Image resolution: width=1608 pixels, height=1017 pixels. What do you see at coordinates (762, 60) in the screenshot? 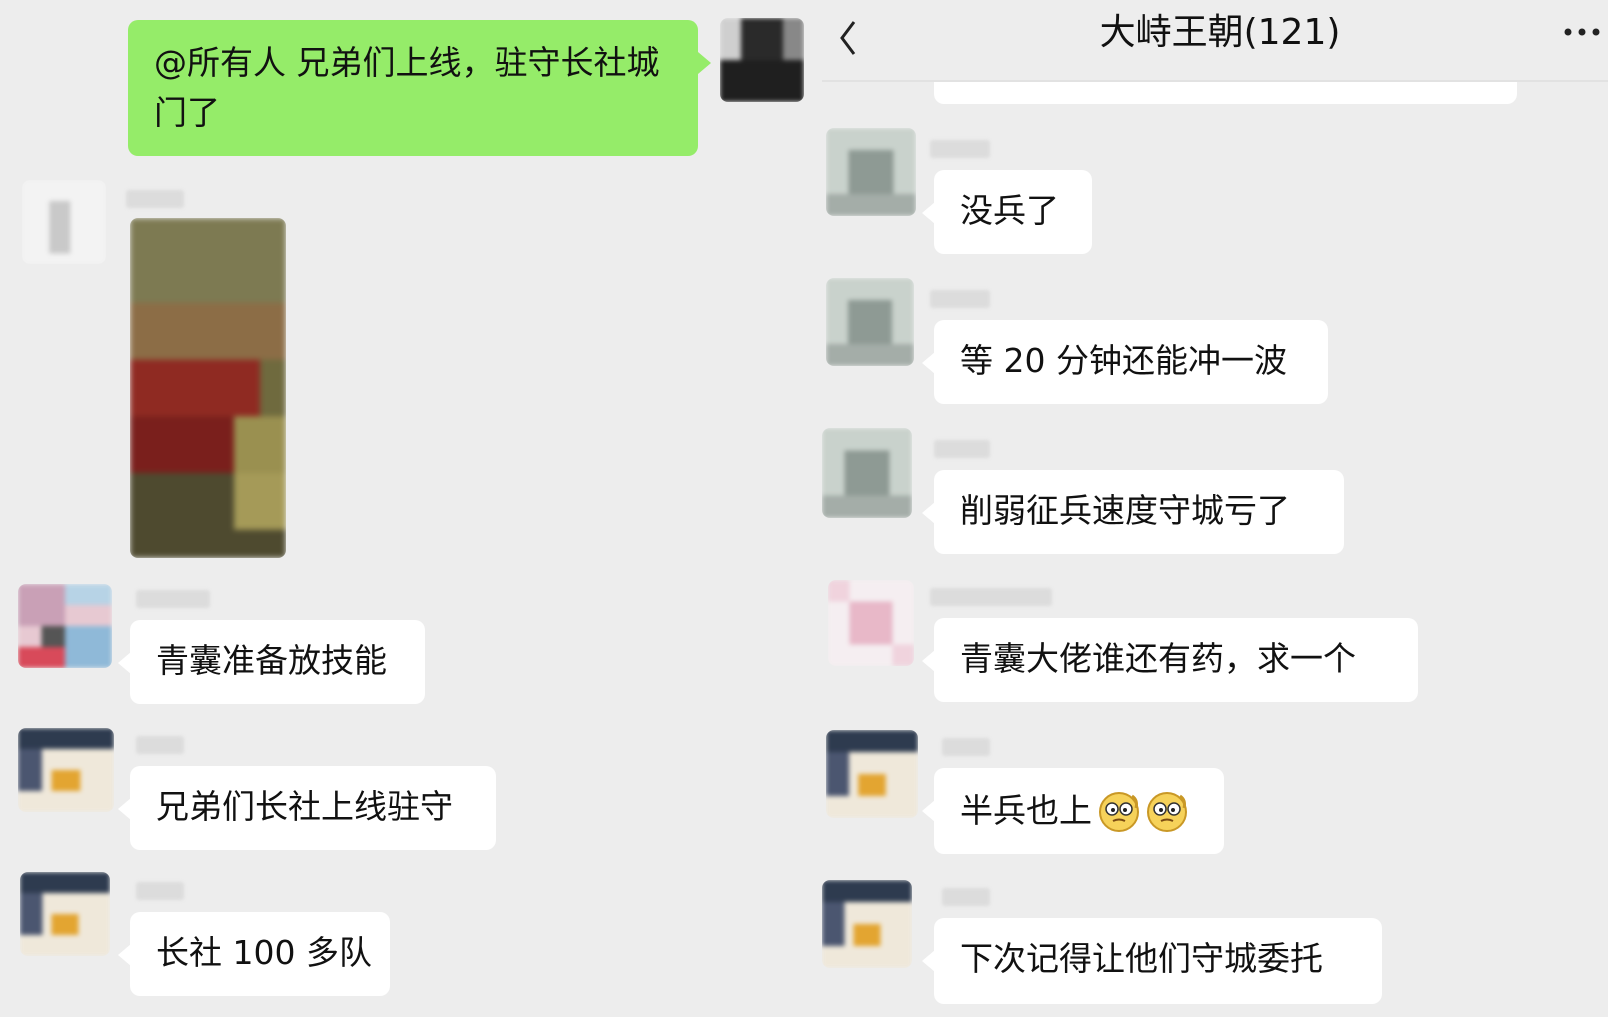
I see `own-avatar` at bounding box center [762, 60].